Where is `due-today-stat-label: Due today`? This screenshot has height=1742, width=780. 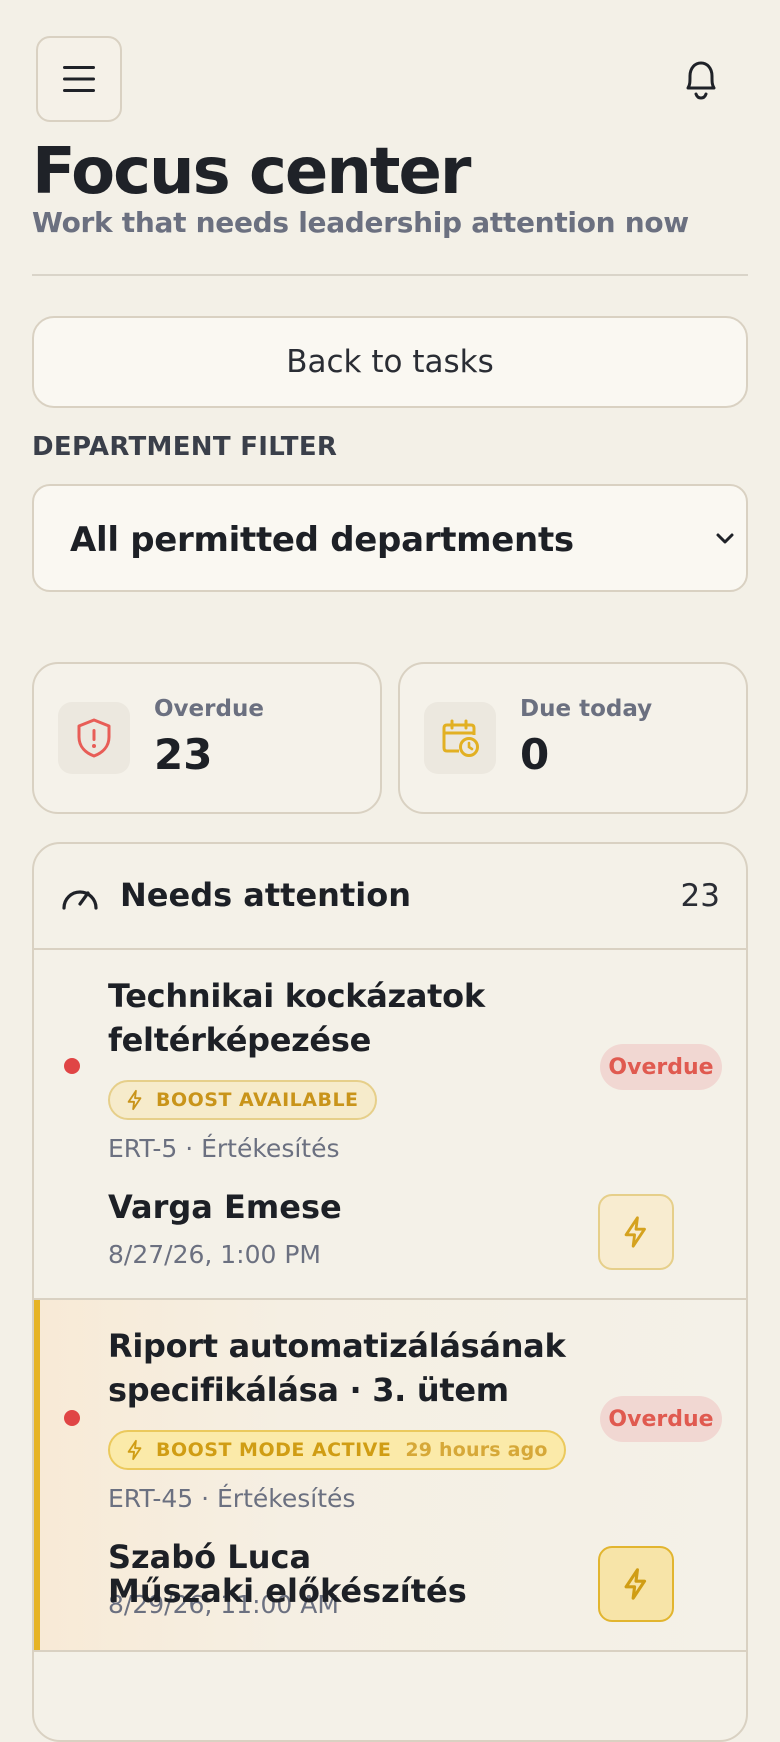 due-today-stat-label: Due today is located at coordinates (586, 709).